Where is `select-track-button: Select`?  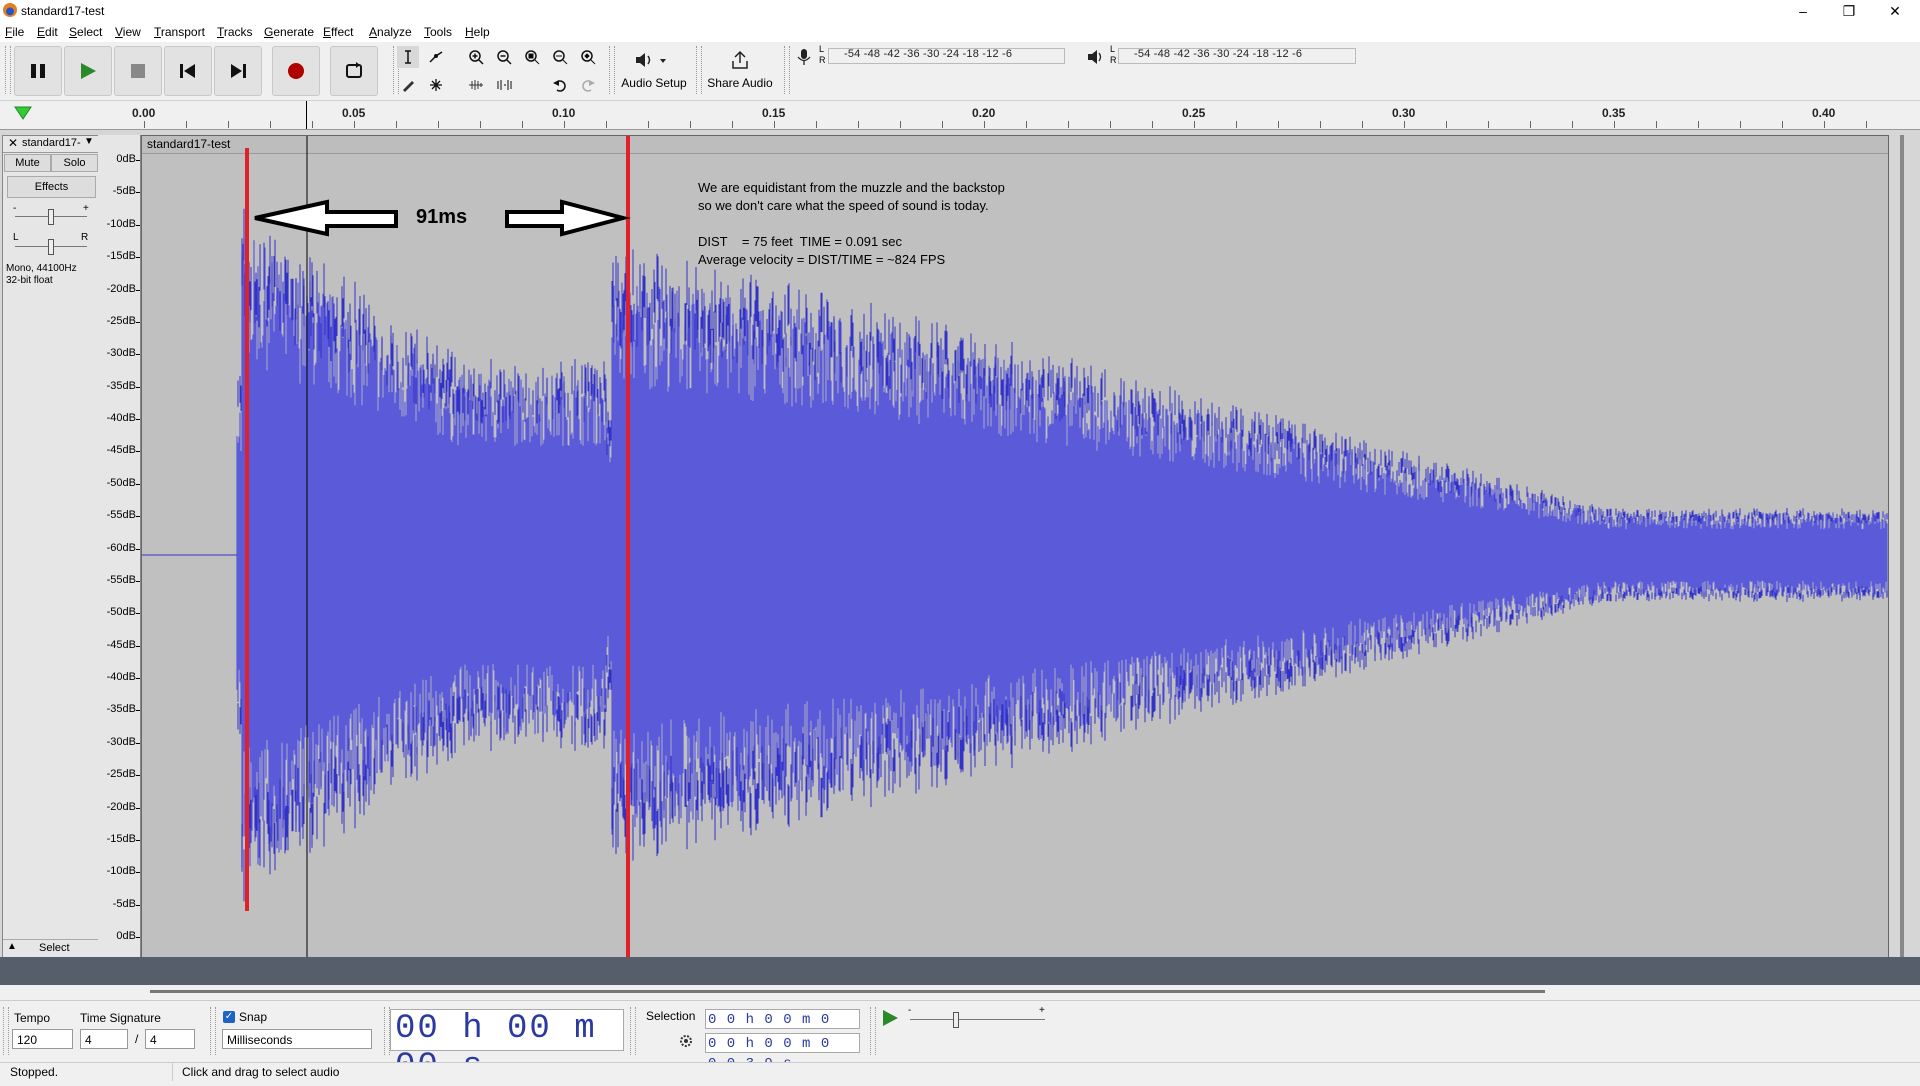
select-track-button: Select is located at coordinates (54, 948).